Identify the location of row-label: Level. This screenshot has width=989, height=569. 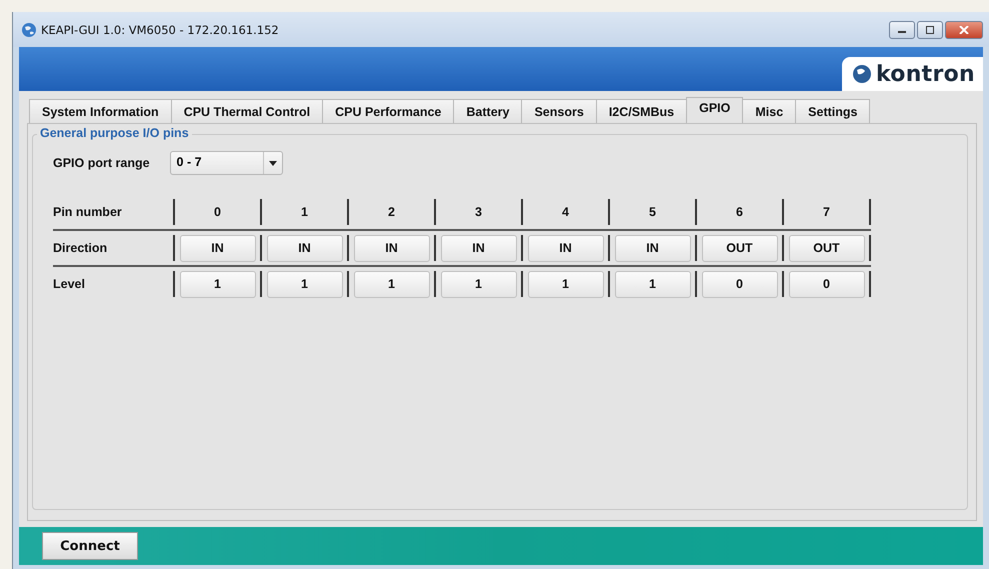
(69, 284).